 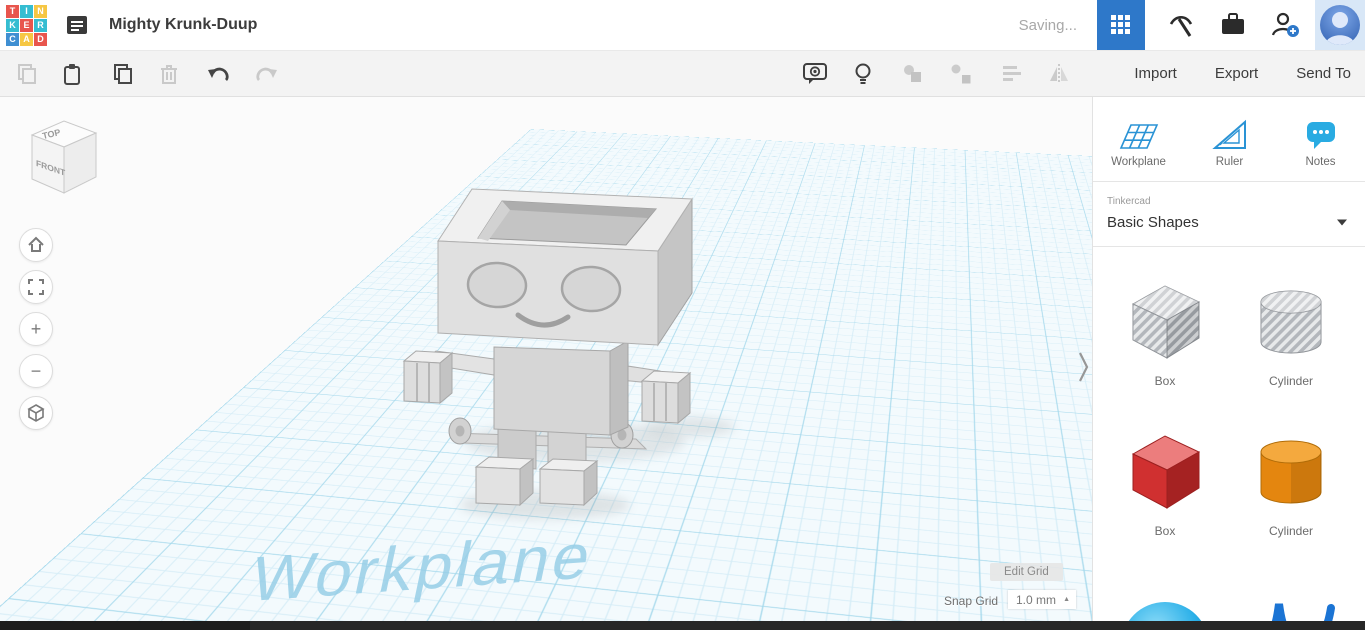 I want to click on tinkercad-logo: T I N K E R C A D, so click(x=26, y=25).